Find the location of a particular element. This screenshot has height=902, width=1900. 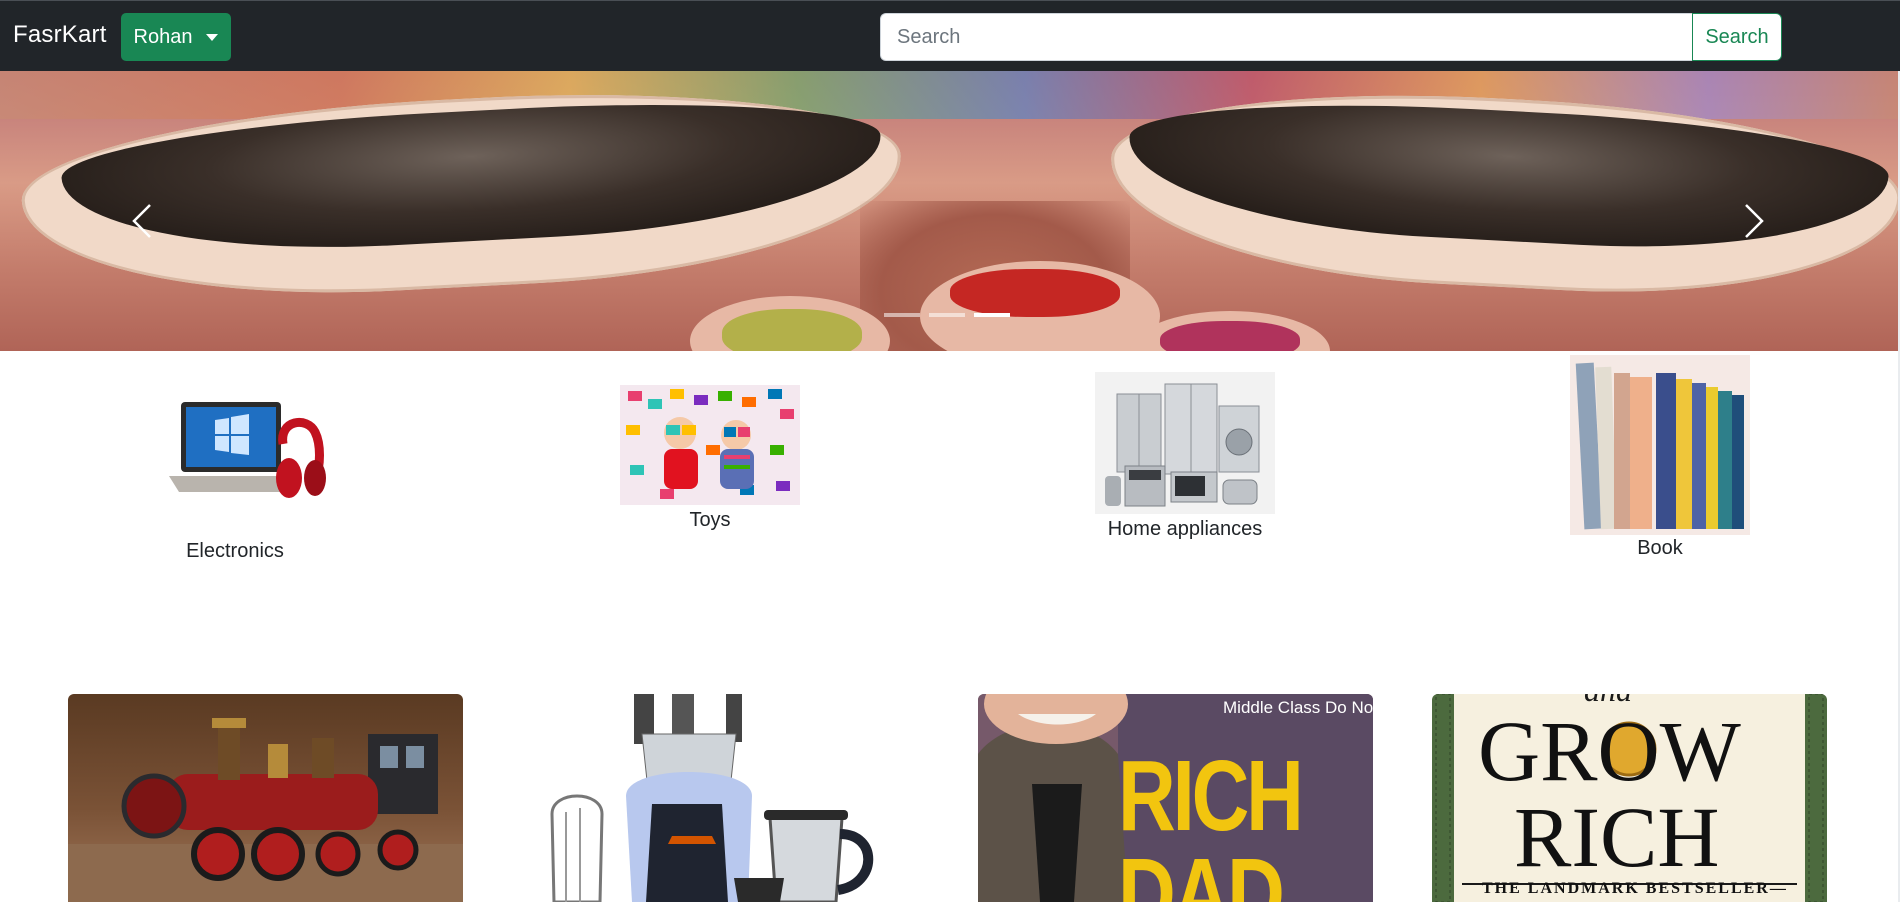

grow-rich-title-line-1: GROW is located at coordinates (1609, 751).